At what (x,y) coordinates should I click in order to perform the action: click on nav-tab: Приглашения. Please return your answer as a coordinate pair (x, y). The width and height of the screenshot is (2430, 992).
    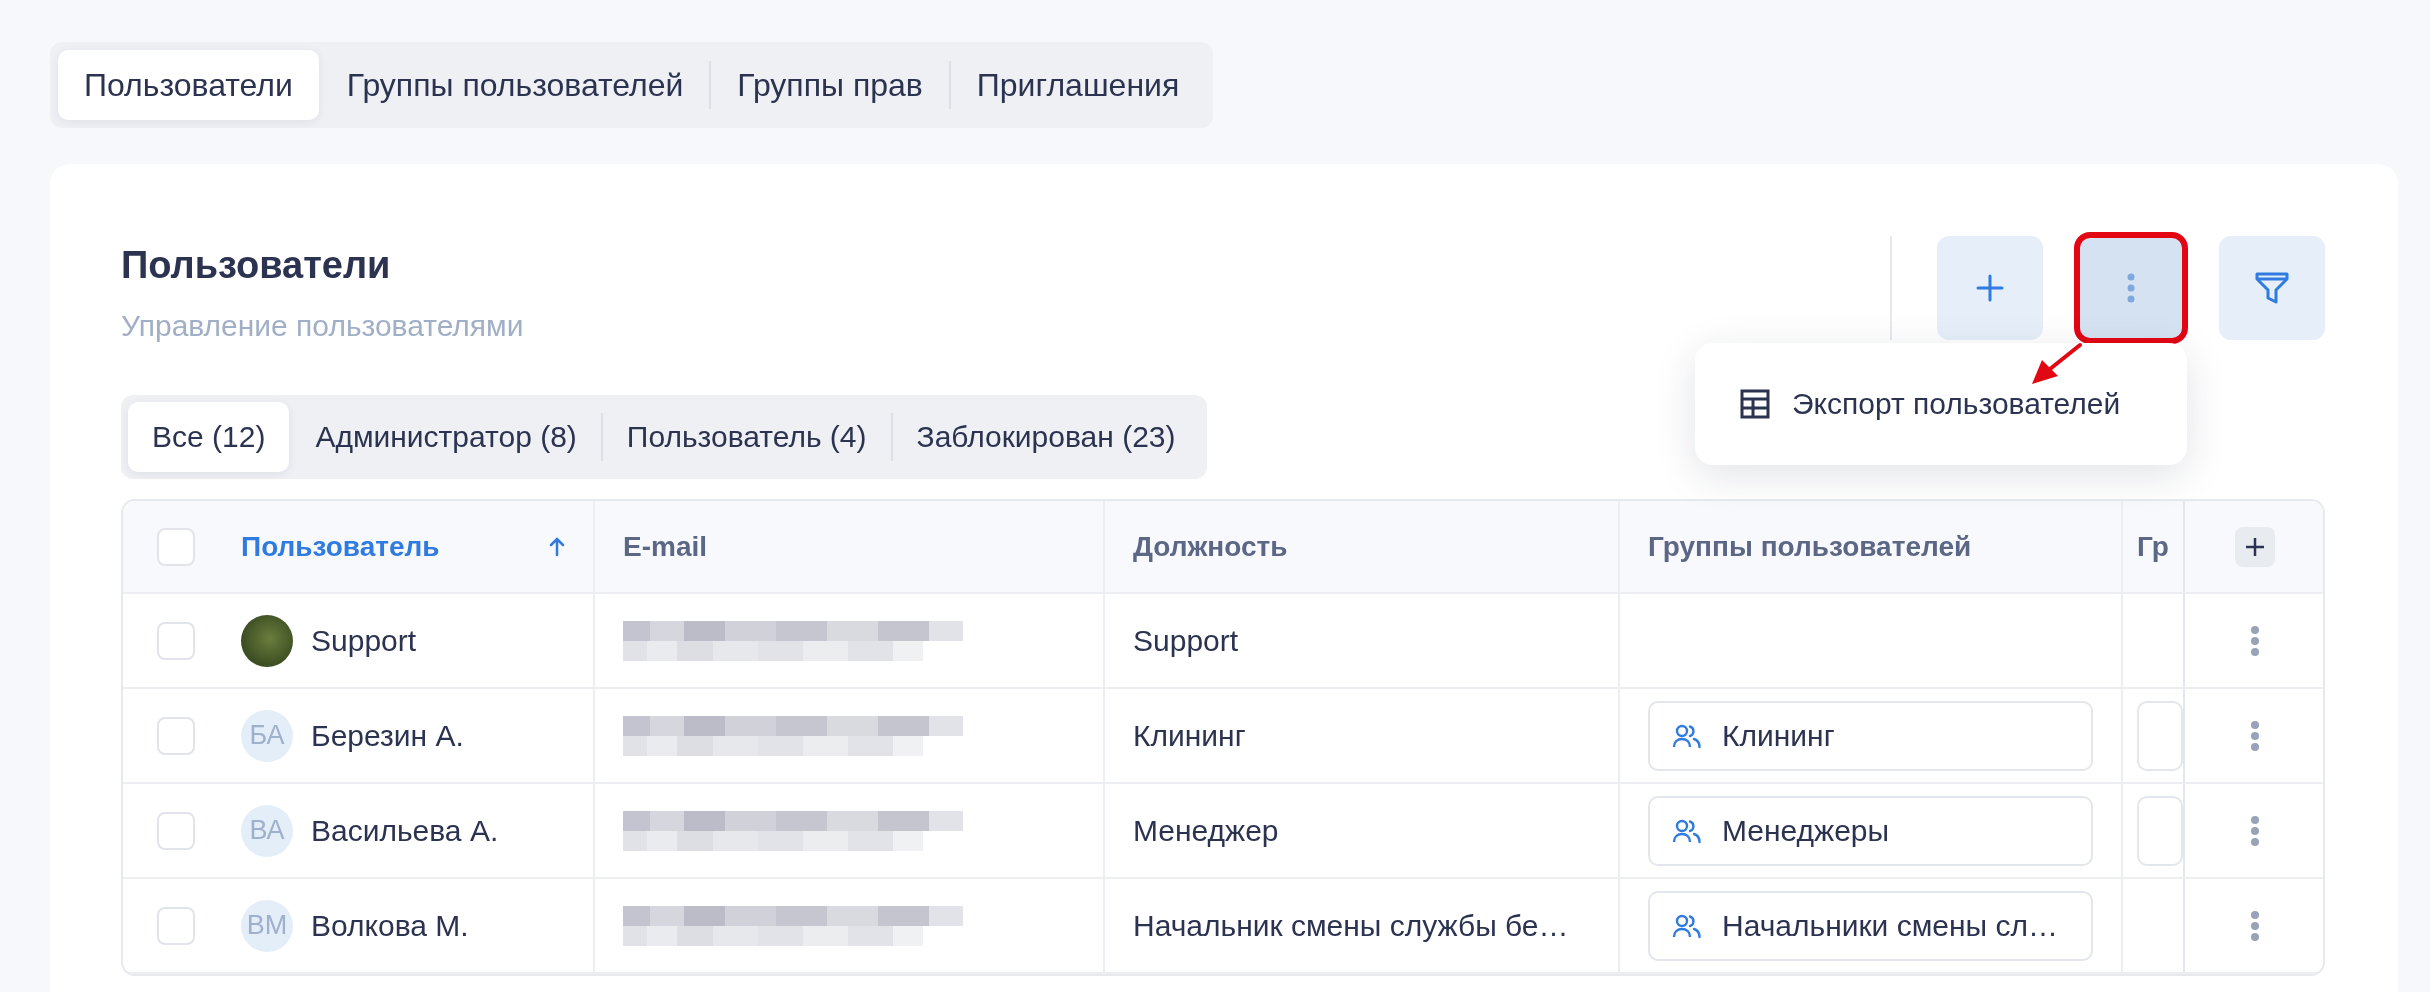
    Looking at the image, I should click on (1078, 85).